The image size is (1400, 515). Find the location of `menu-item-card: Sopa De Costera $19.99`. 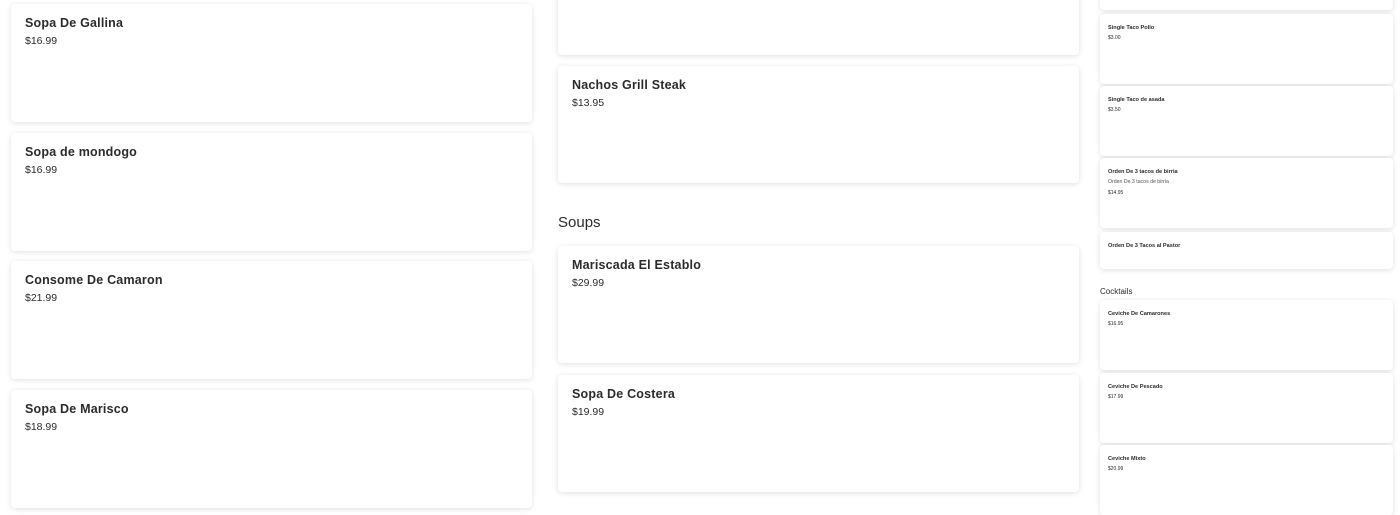

menu-item-card: Sopa De Costera $19.99 is located at coordinates (818, 433).